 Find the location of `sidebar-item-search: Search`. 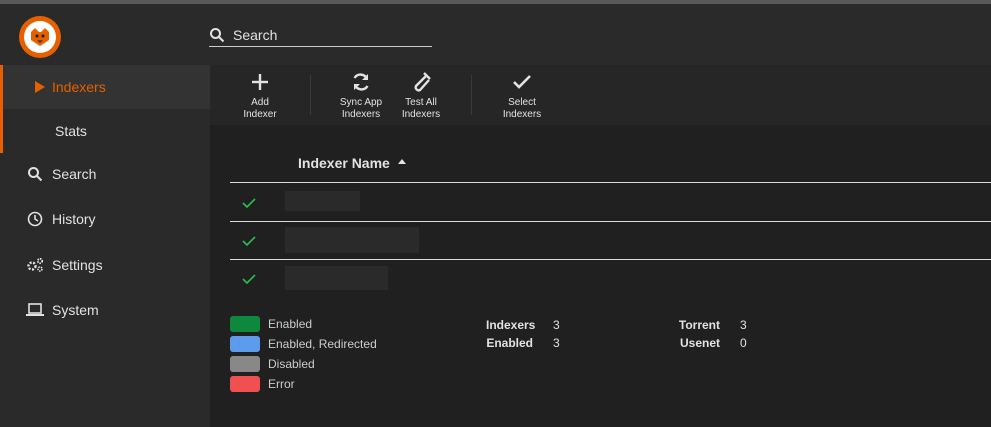

sidebar-item-search: Search is located at coordinates (105, 174).